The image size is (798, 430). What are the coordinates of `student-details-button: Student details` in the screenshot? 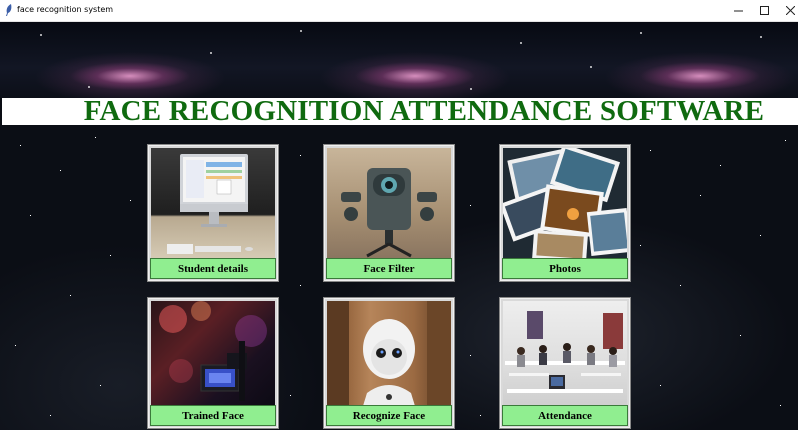 It's located at (213, 268).